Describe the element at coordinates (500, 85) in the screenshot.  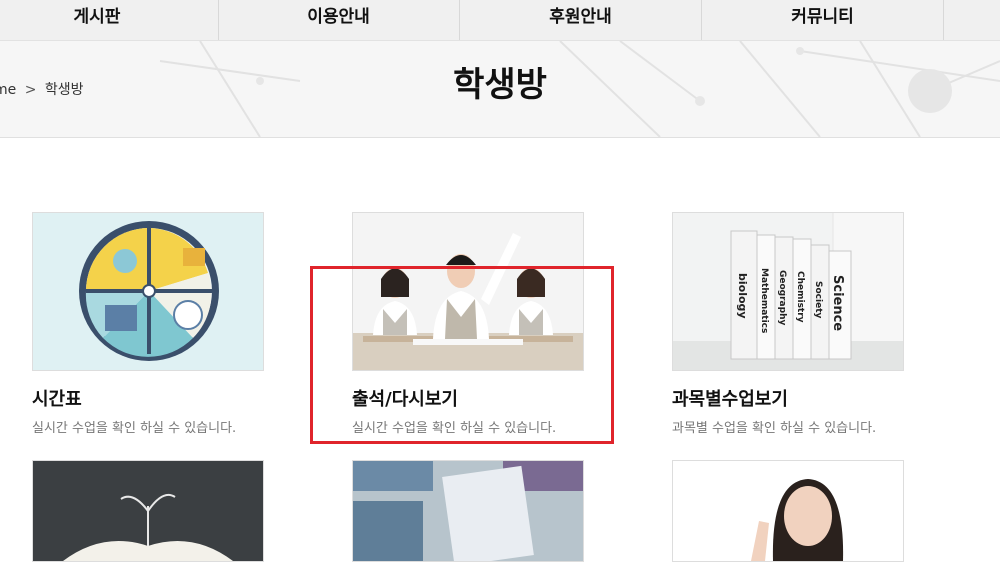
I see `page-title: 학생방` at that location.